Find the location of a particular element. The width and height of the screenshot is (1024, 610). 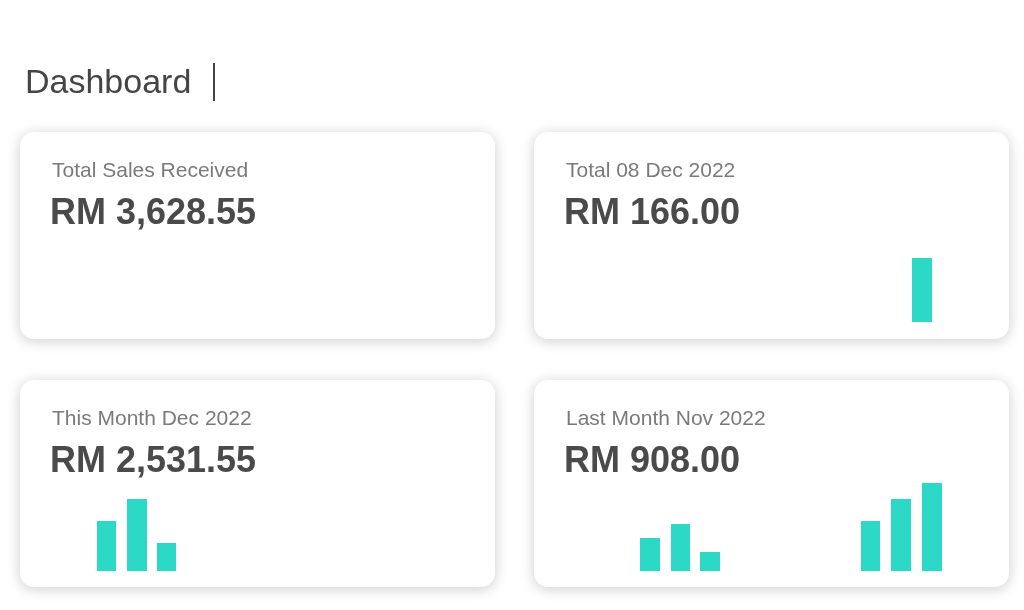

card-amount: RM 3,628.55 is located at coordinates (153, 212).